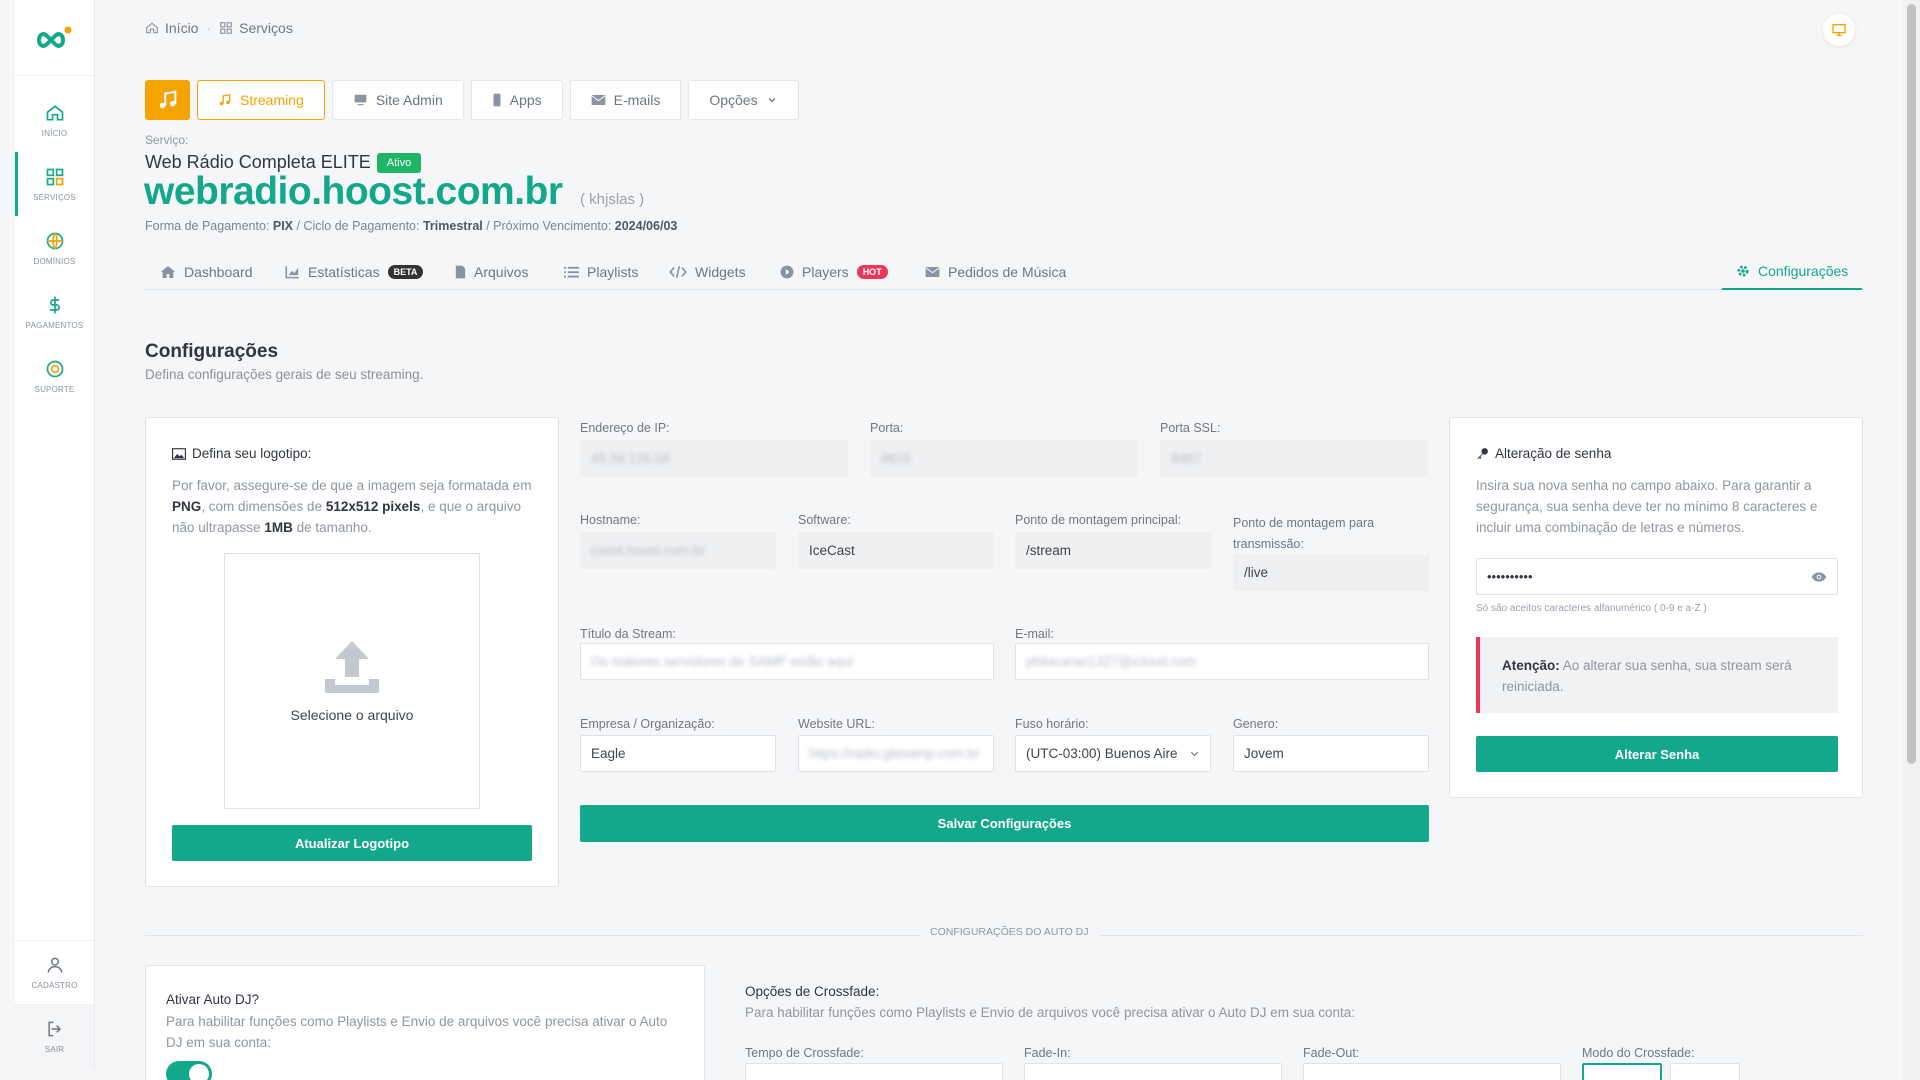 The width and height of the screenshot is (1920, 1080). Describe the element at coordinates (278, 527) in the screenshot. I see `logo-size: 1MB` at that location.